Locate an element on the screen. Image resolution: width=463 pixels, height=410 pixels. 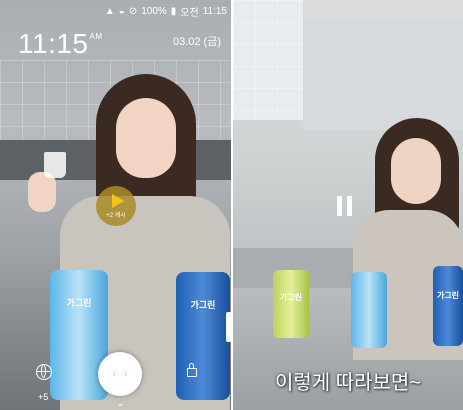
status-ampm: 오전 is located at coordinates (189, 13).